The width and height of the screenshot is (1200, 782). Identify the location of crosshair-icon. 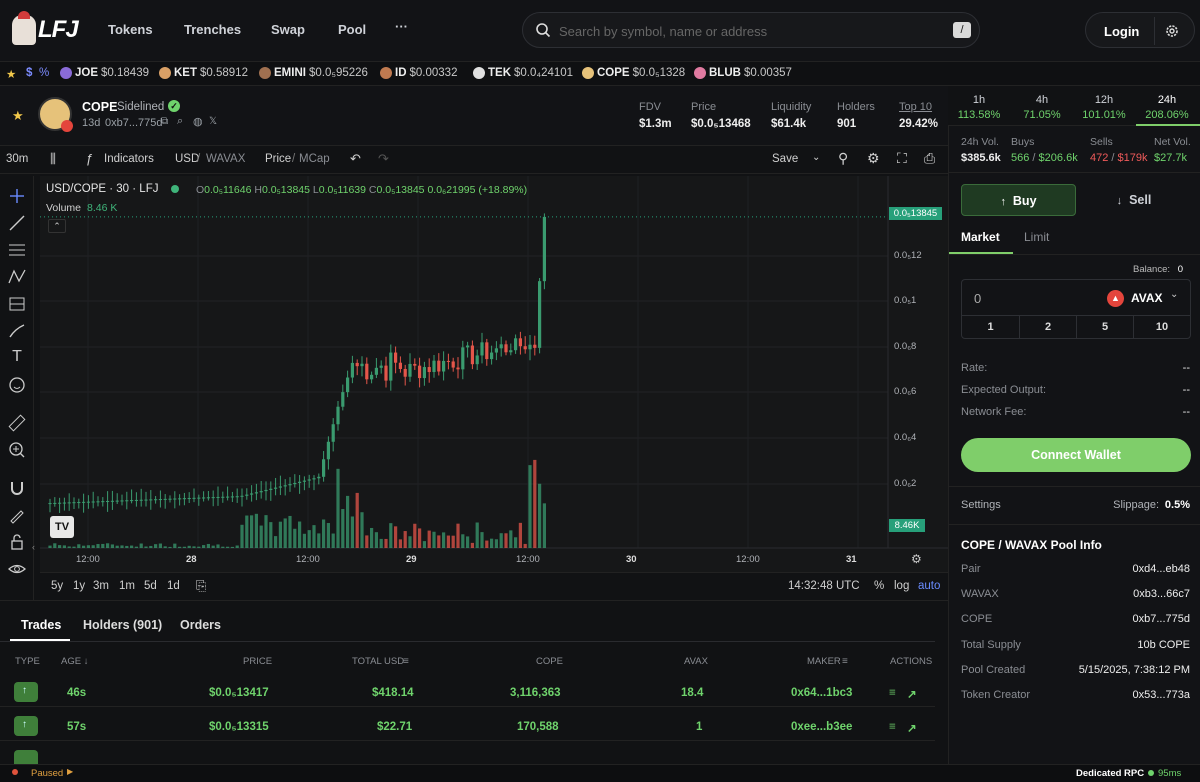
(17, 196).